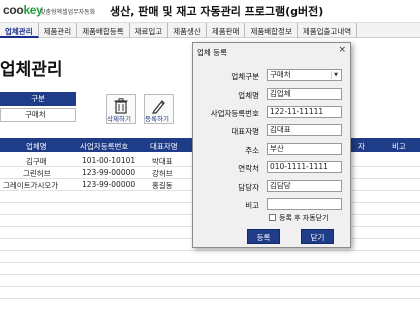  What do you see at coordinates (335, 75) in the screenshot?
I see `chevron-down-icon: ▼` at bounding box center [335, 75].